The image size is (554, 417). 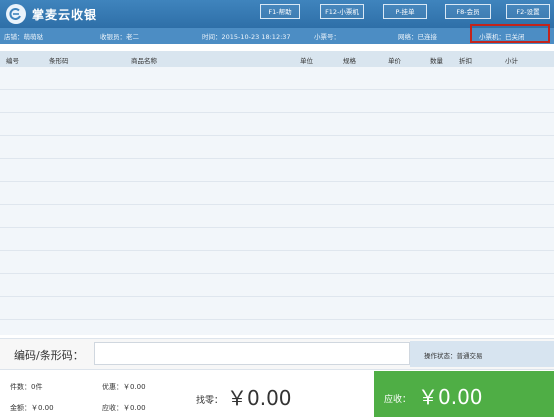 I want to click on column-header: 规格, so click(x=349, y=61).